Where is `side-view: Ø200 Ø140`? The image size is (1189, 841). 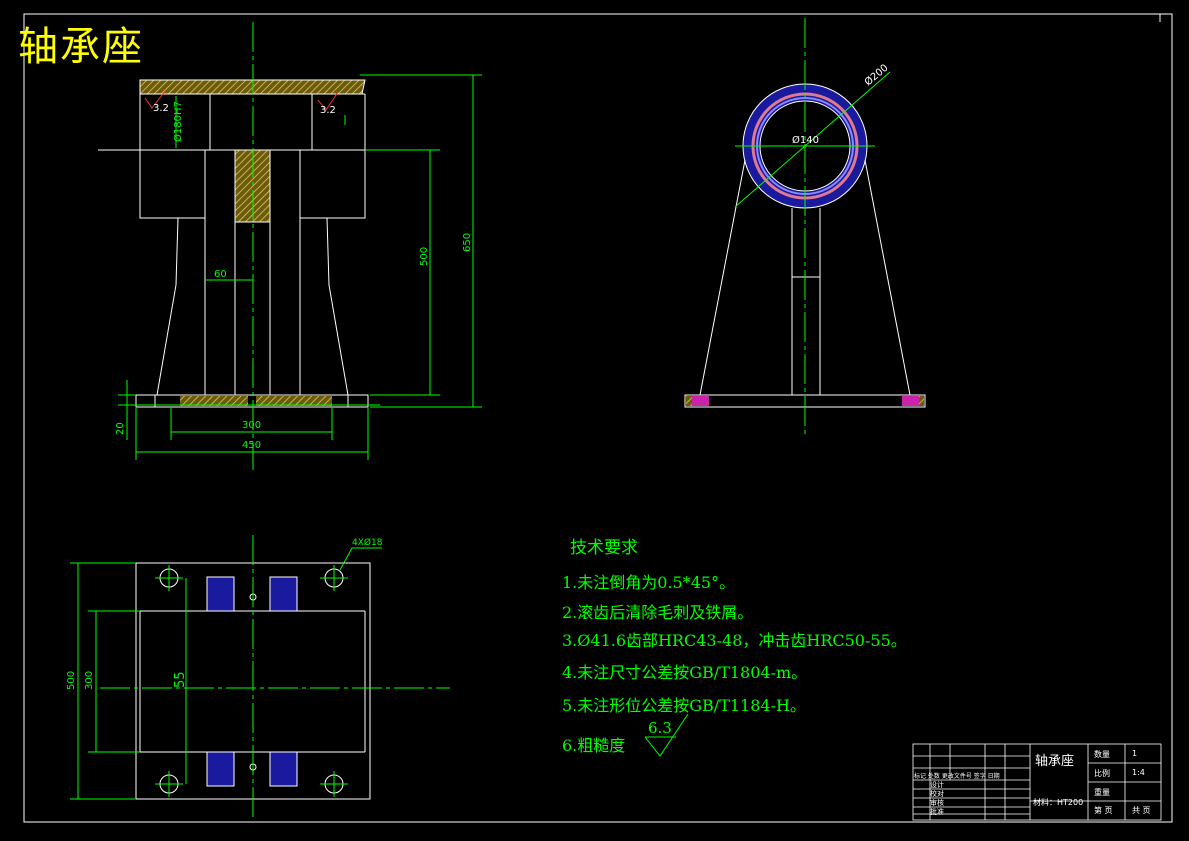 side-view: Ø200 Ø140 is located at coordinates (805, 226).